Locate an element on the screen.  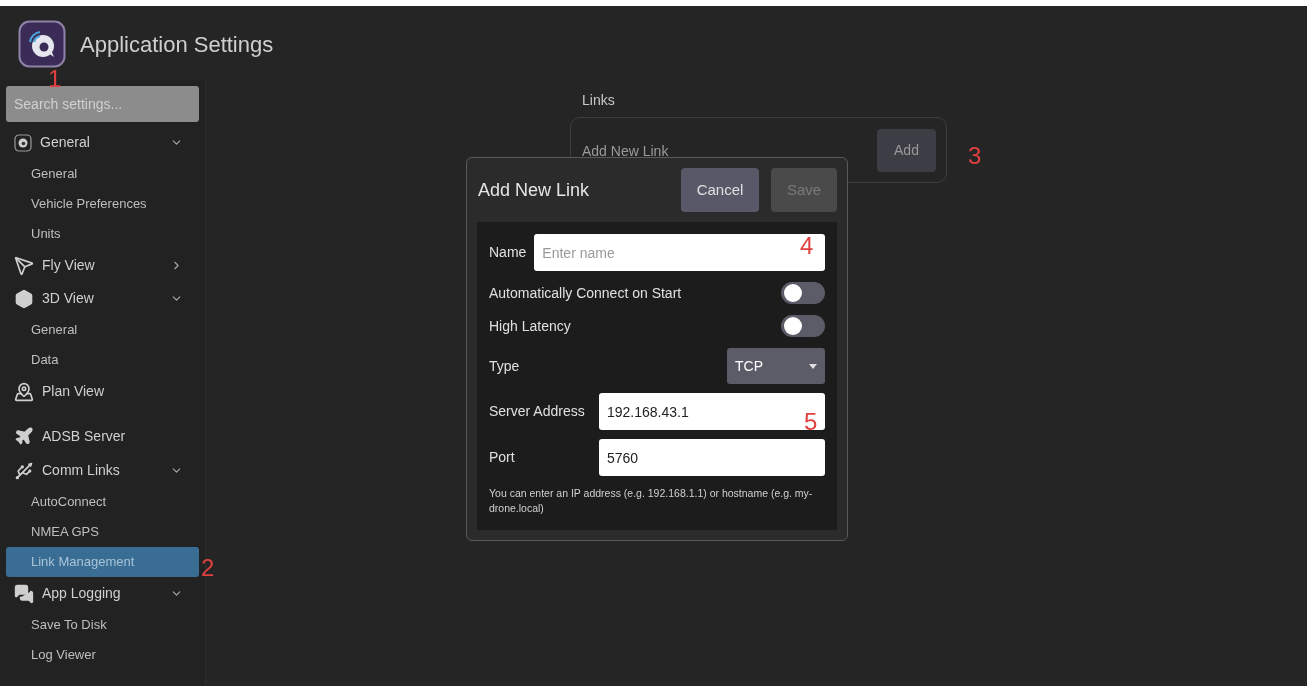
window-title: Application Settings is located at coordinates (177, 44).